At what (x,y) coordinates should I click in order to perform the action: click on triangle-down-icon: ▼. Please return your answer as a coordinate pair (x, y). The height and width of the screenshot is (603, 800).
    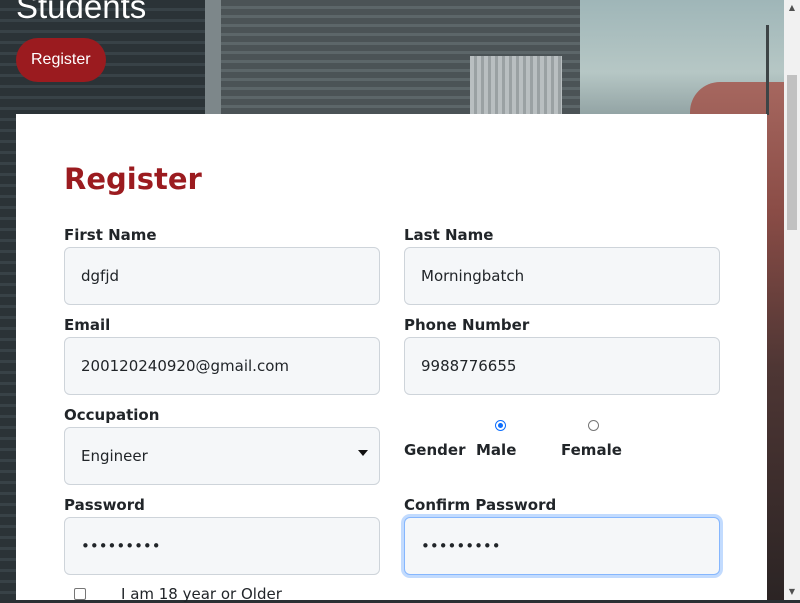
    Looking at the image, I should click on (792, 592).